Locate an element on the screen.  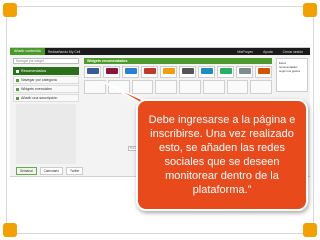
widget-preview-row is located at coordinates (178, 87).